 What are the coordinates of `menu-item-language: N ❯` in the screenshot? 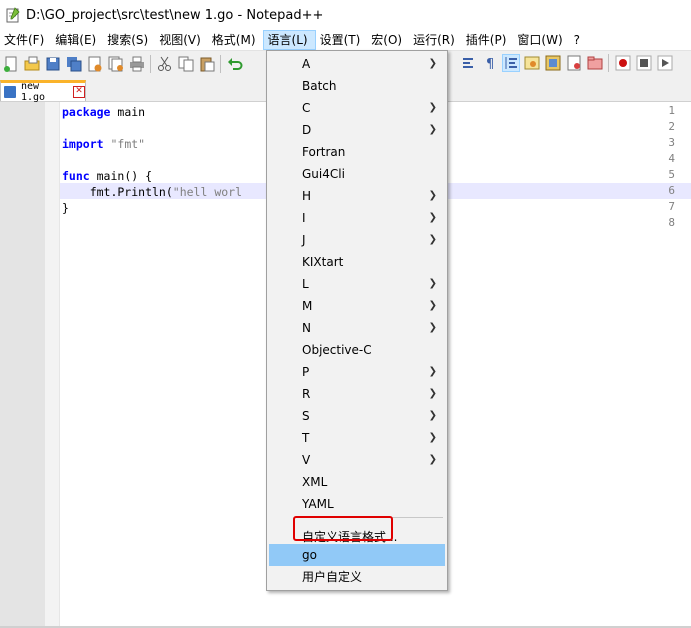 It's located at (357, 328).